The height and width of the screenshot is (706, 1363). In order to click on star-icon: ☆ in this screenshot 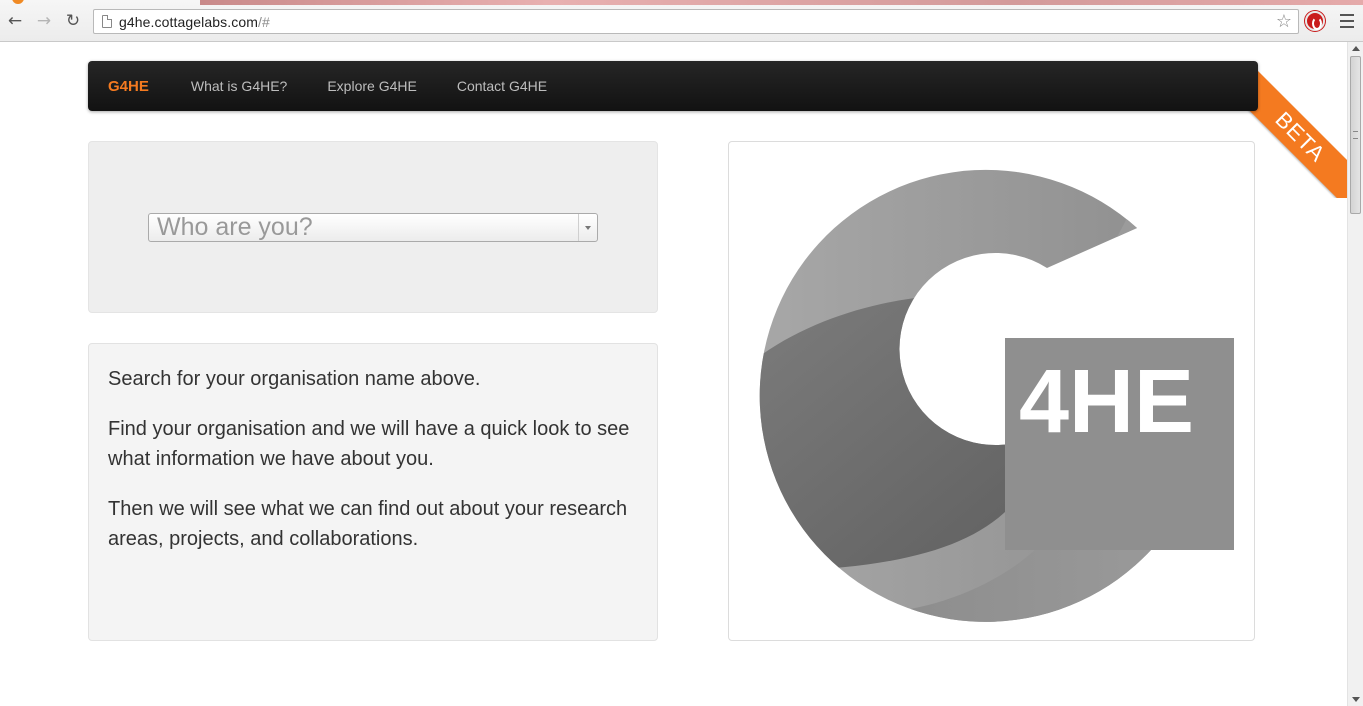, I will do `click(1284, 21)`.